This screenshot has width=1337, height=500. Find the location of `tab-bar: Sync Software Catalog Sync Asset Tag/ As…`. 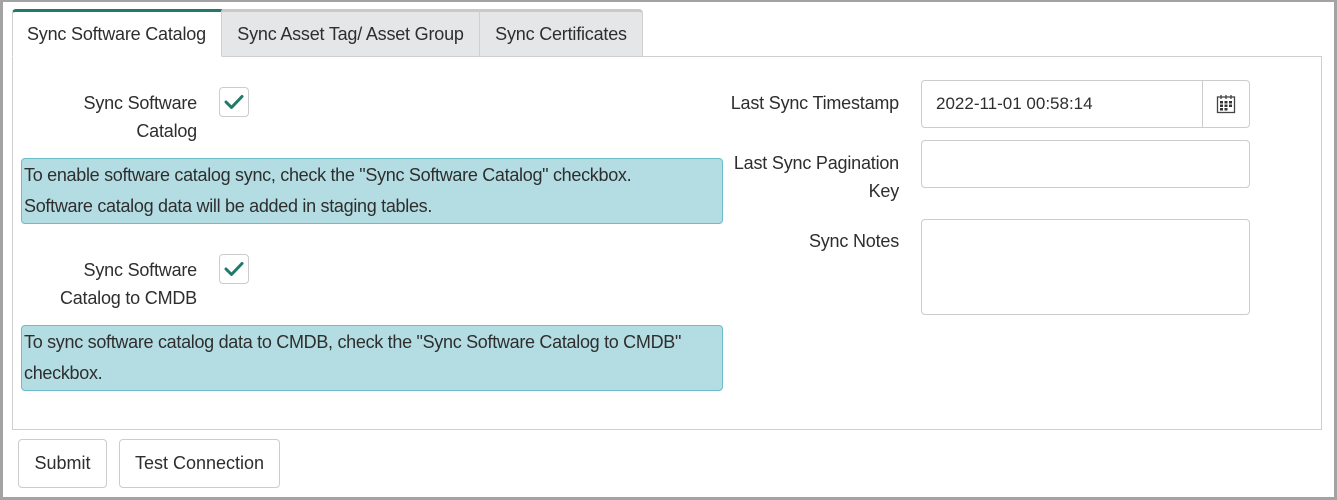

tab-bar: Sync Software Catalog Sync Asset Tag/ As… is located at coordinates (327, 33).